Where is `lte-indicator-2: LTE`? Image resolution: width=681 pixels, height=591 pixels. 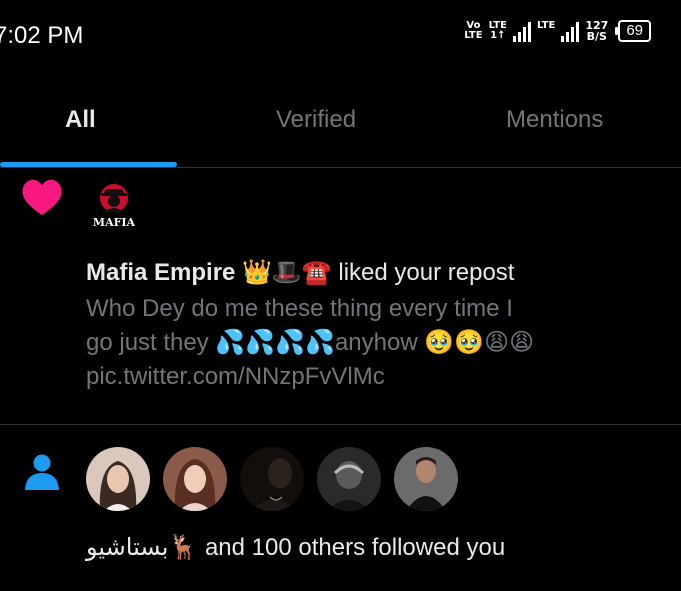
lte-indicator-2: LTE is located at coordinates (546, 25).